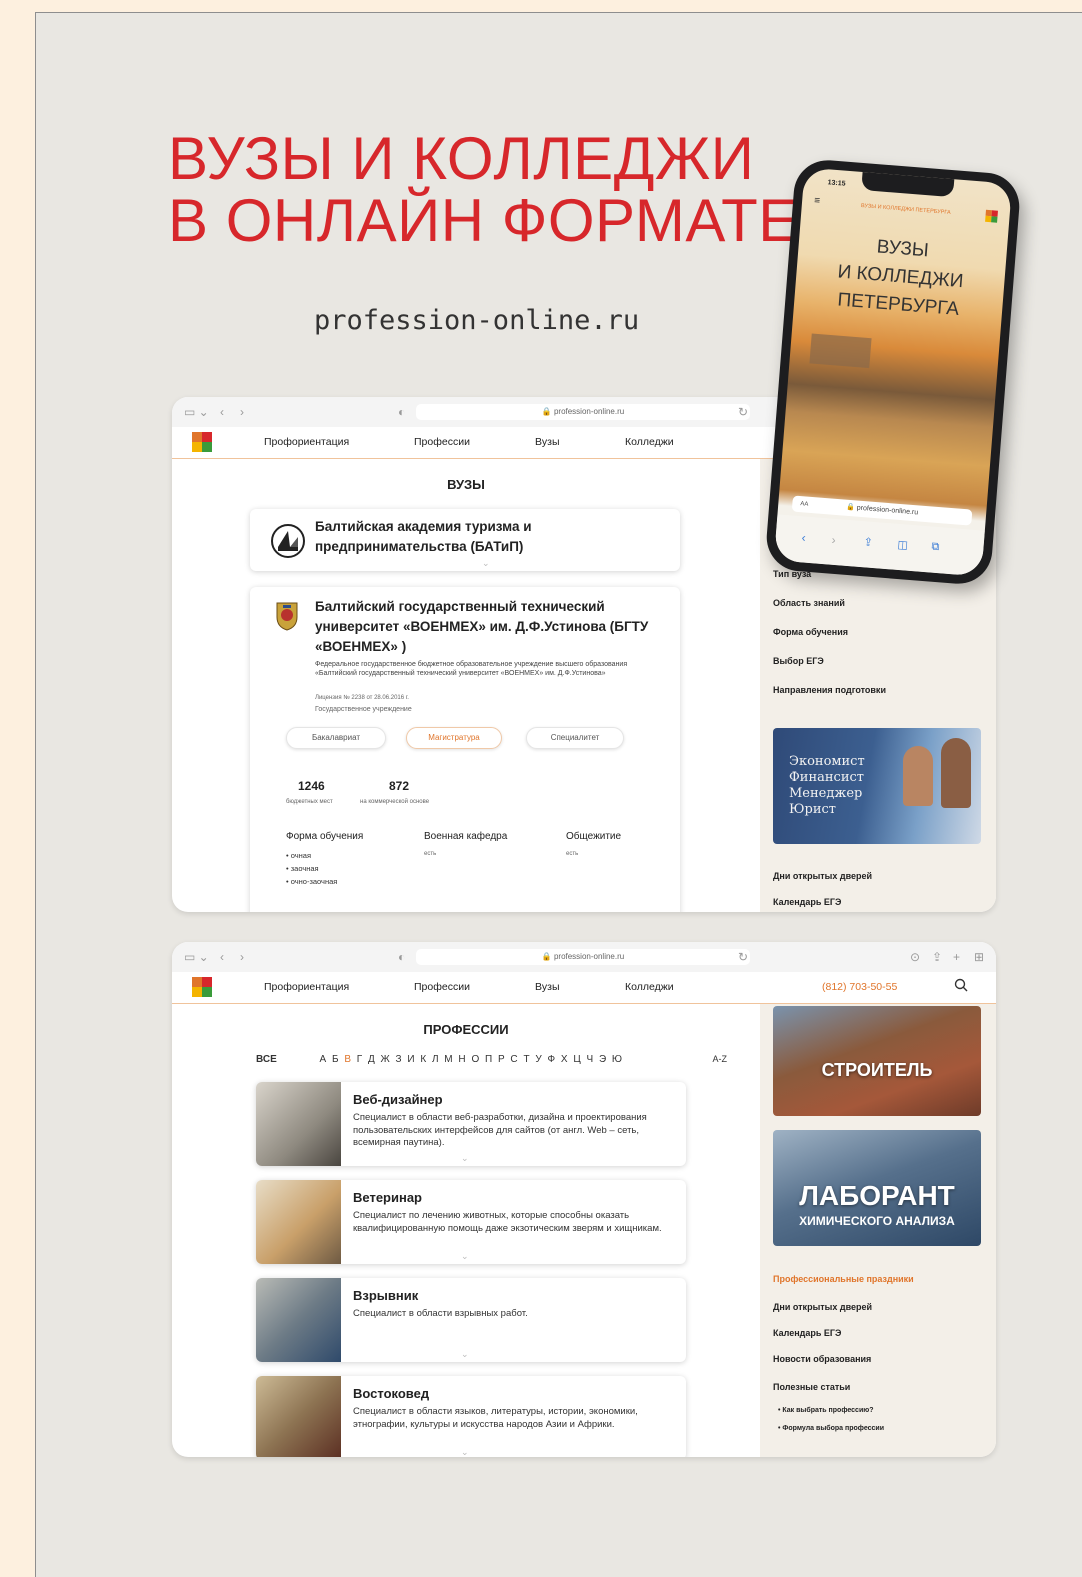  Describe the element at coordinates (831, 1428) in the screenshot. I see `sidebar-subitem: • Формула выбора профессии` at that location.